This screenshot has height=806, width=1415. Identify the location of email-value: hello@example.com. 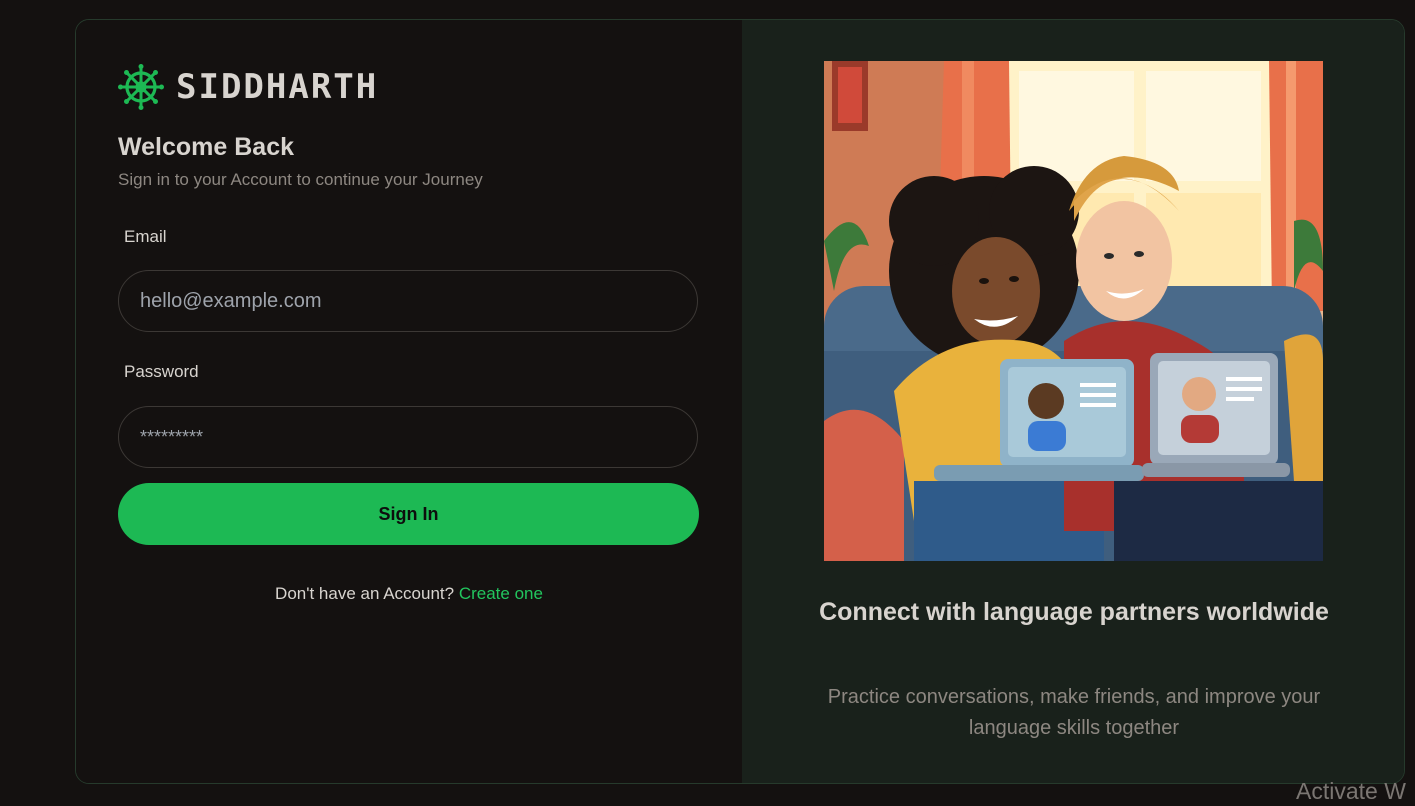
(231, 300).